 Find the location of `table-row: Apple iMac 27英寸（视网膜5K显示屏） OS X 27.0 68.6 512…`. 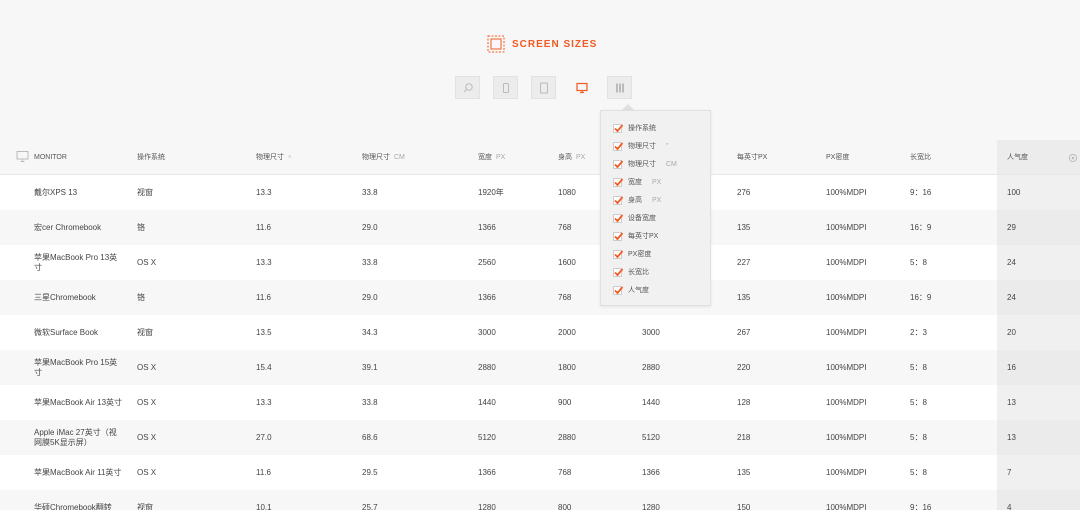

table-row: Apple iMac 27英寸（视网膜5K显示屏） OS X 27.0 68.6 512… is located at coordinates (540, 437).